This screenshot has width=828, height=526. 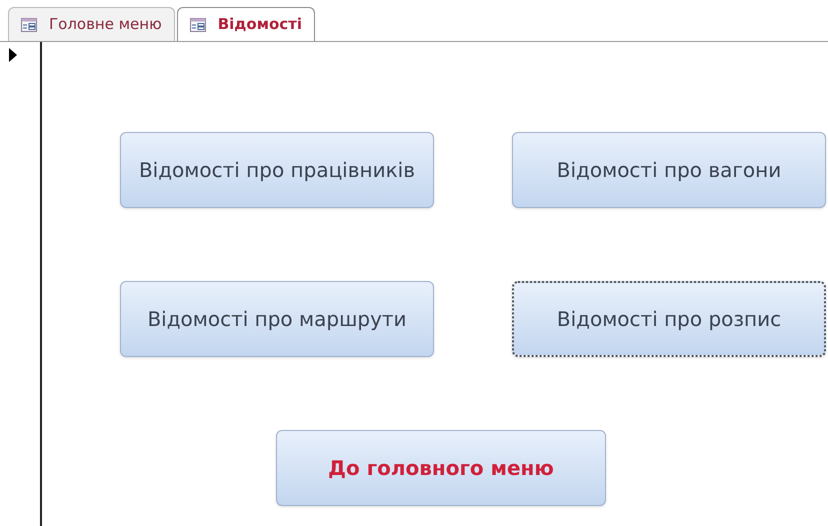 I want to click on form-button: До головного меню, so click(x=441, y=468).